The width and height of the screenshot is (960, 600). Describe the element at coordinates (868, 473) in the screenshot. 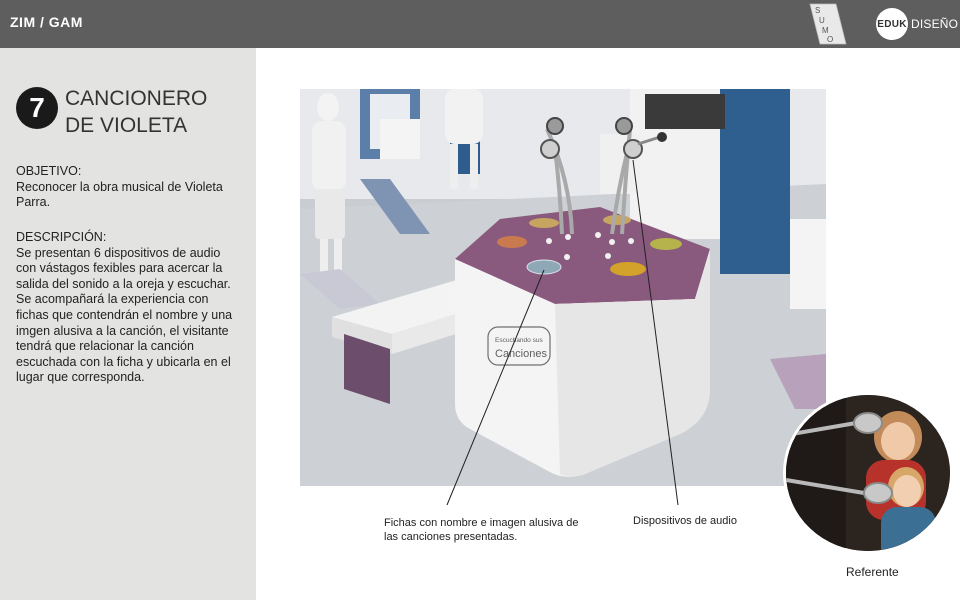

I see `reference-photo` at that location.